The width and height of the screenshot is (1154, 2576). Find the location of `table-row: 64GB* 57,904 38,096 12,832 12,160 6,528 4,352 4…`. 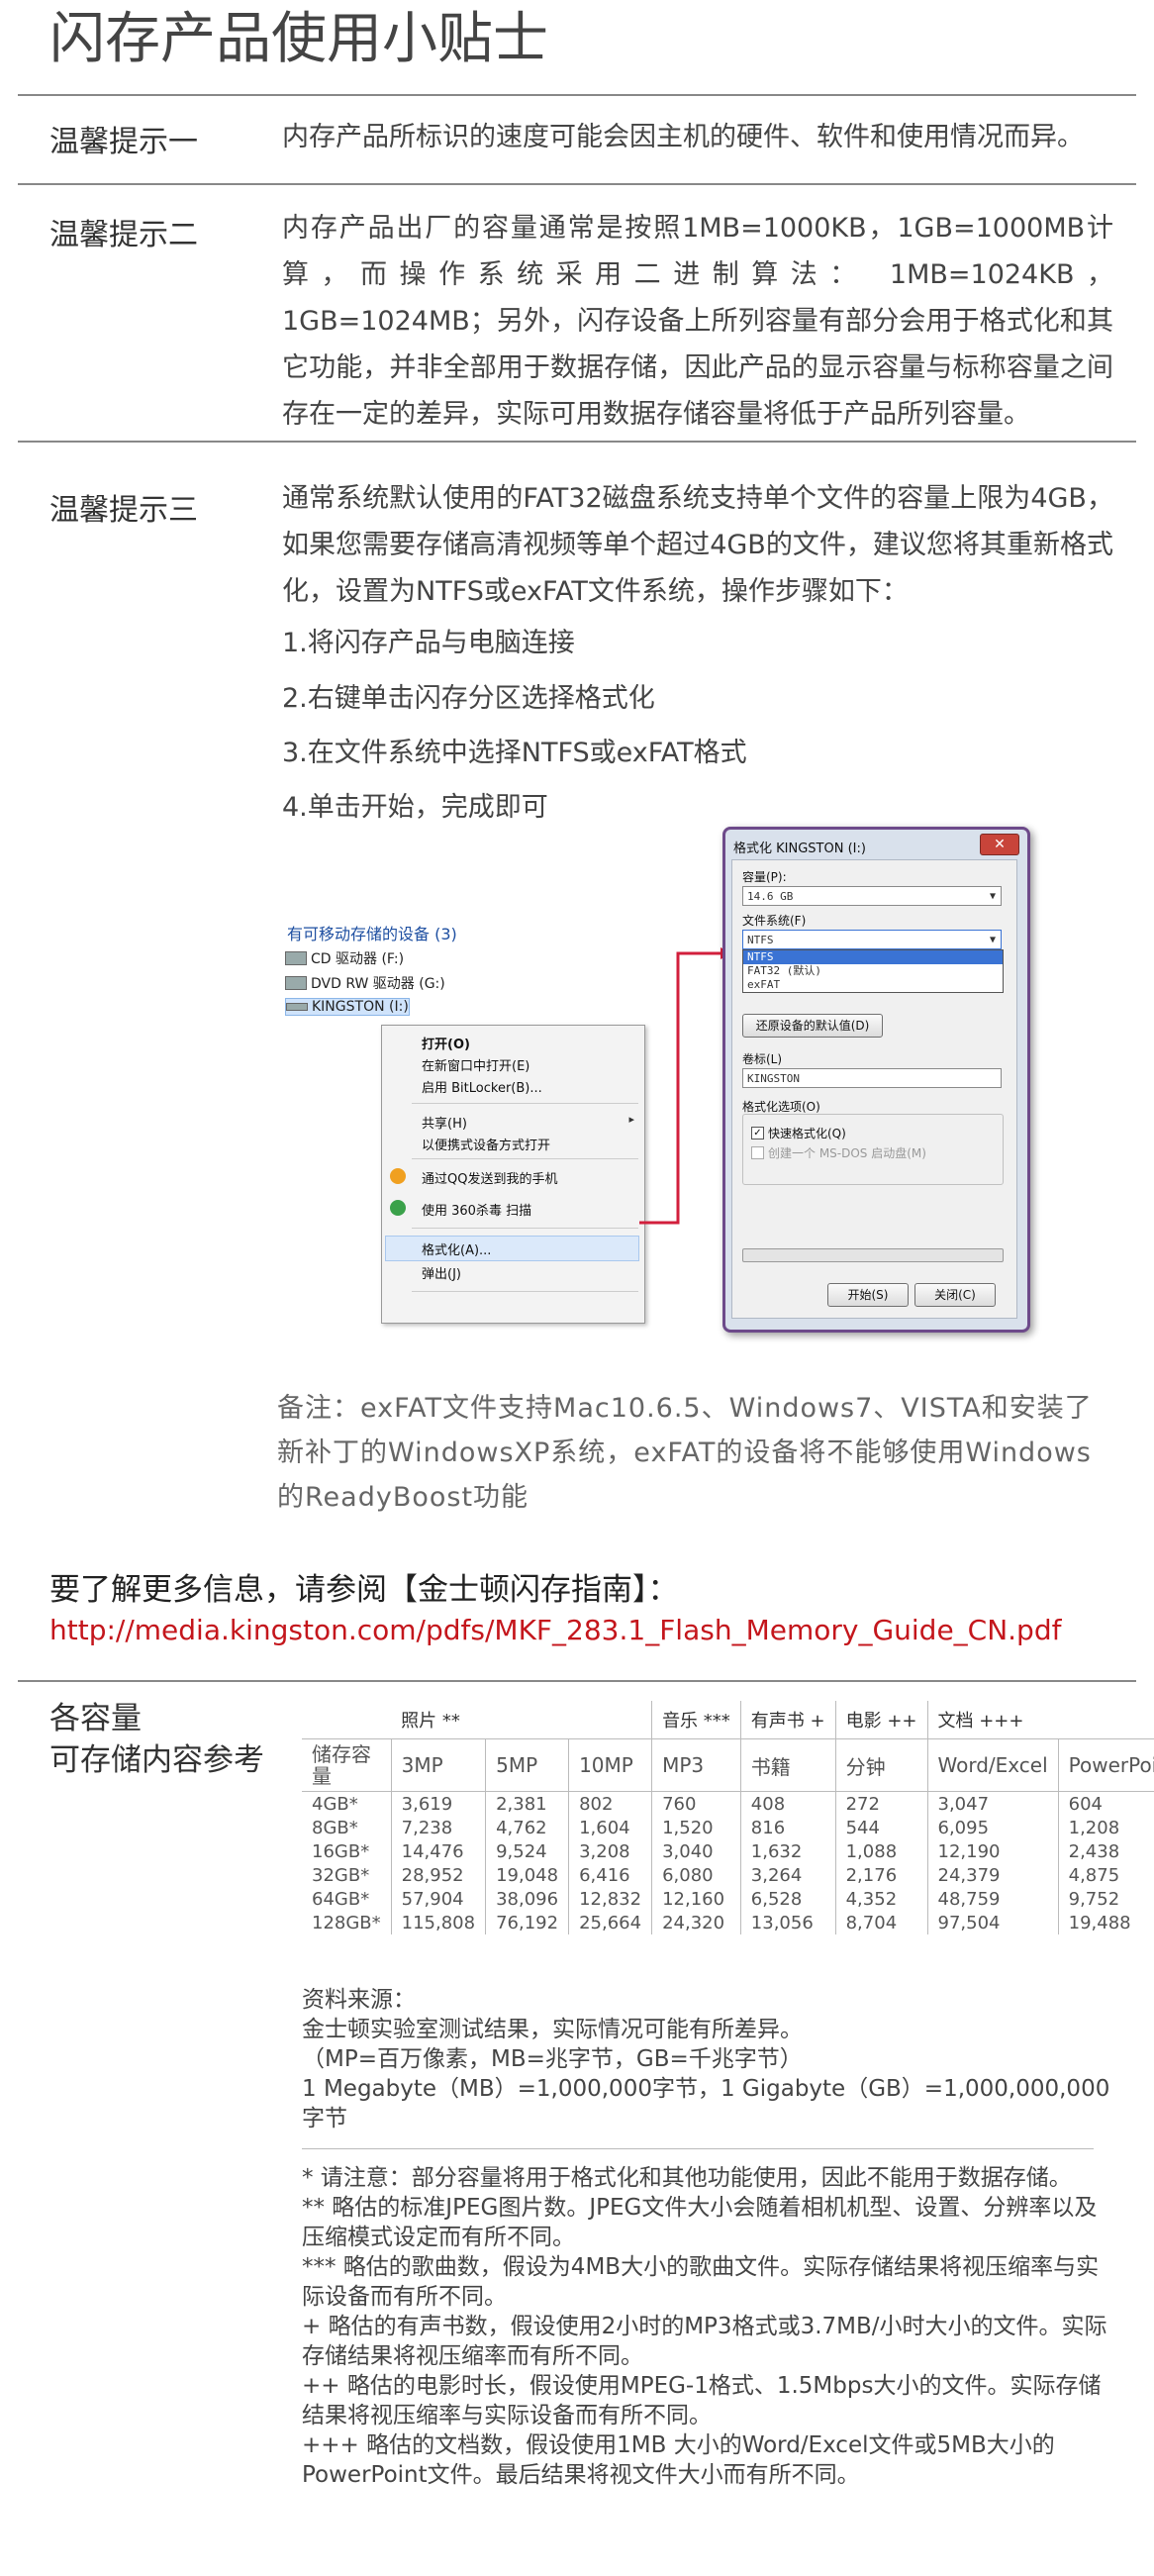

table-row: 64GB* 57,904 38,096 12,832 12,160 6,528 4,352 4… is located at coordinates (728, 1899).